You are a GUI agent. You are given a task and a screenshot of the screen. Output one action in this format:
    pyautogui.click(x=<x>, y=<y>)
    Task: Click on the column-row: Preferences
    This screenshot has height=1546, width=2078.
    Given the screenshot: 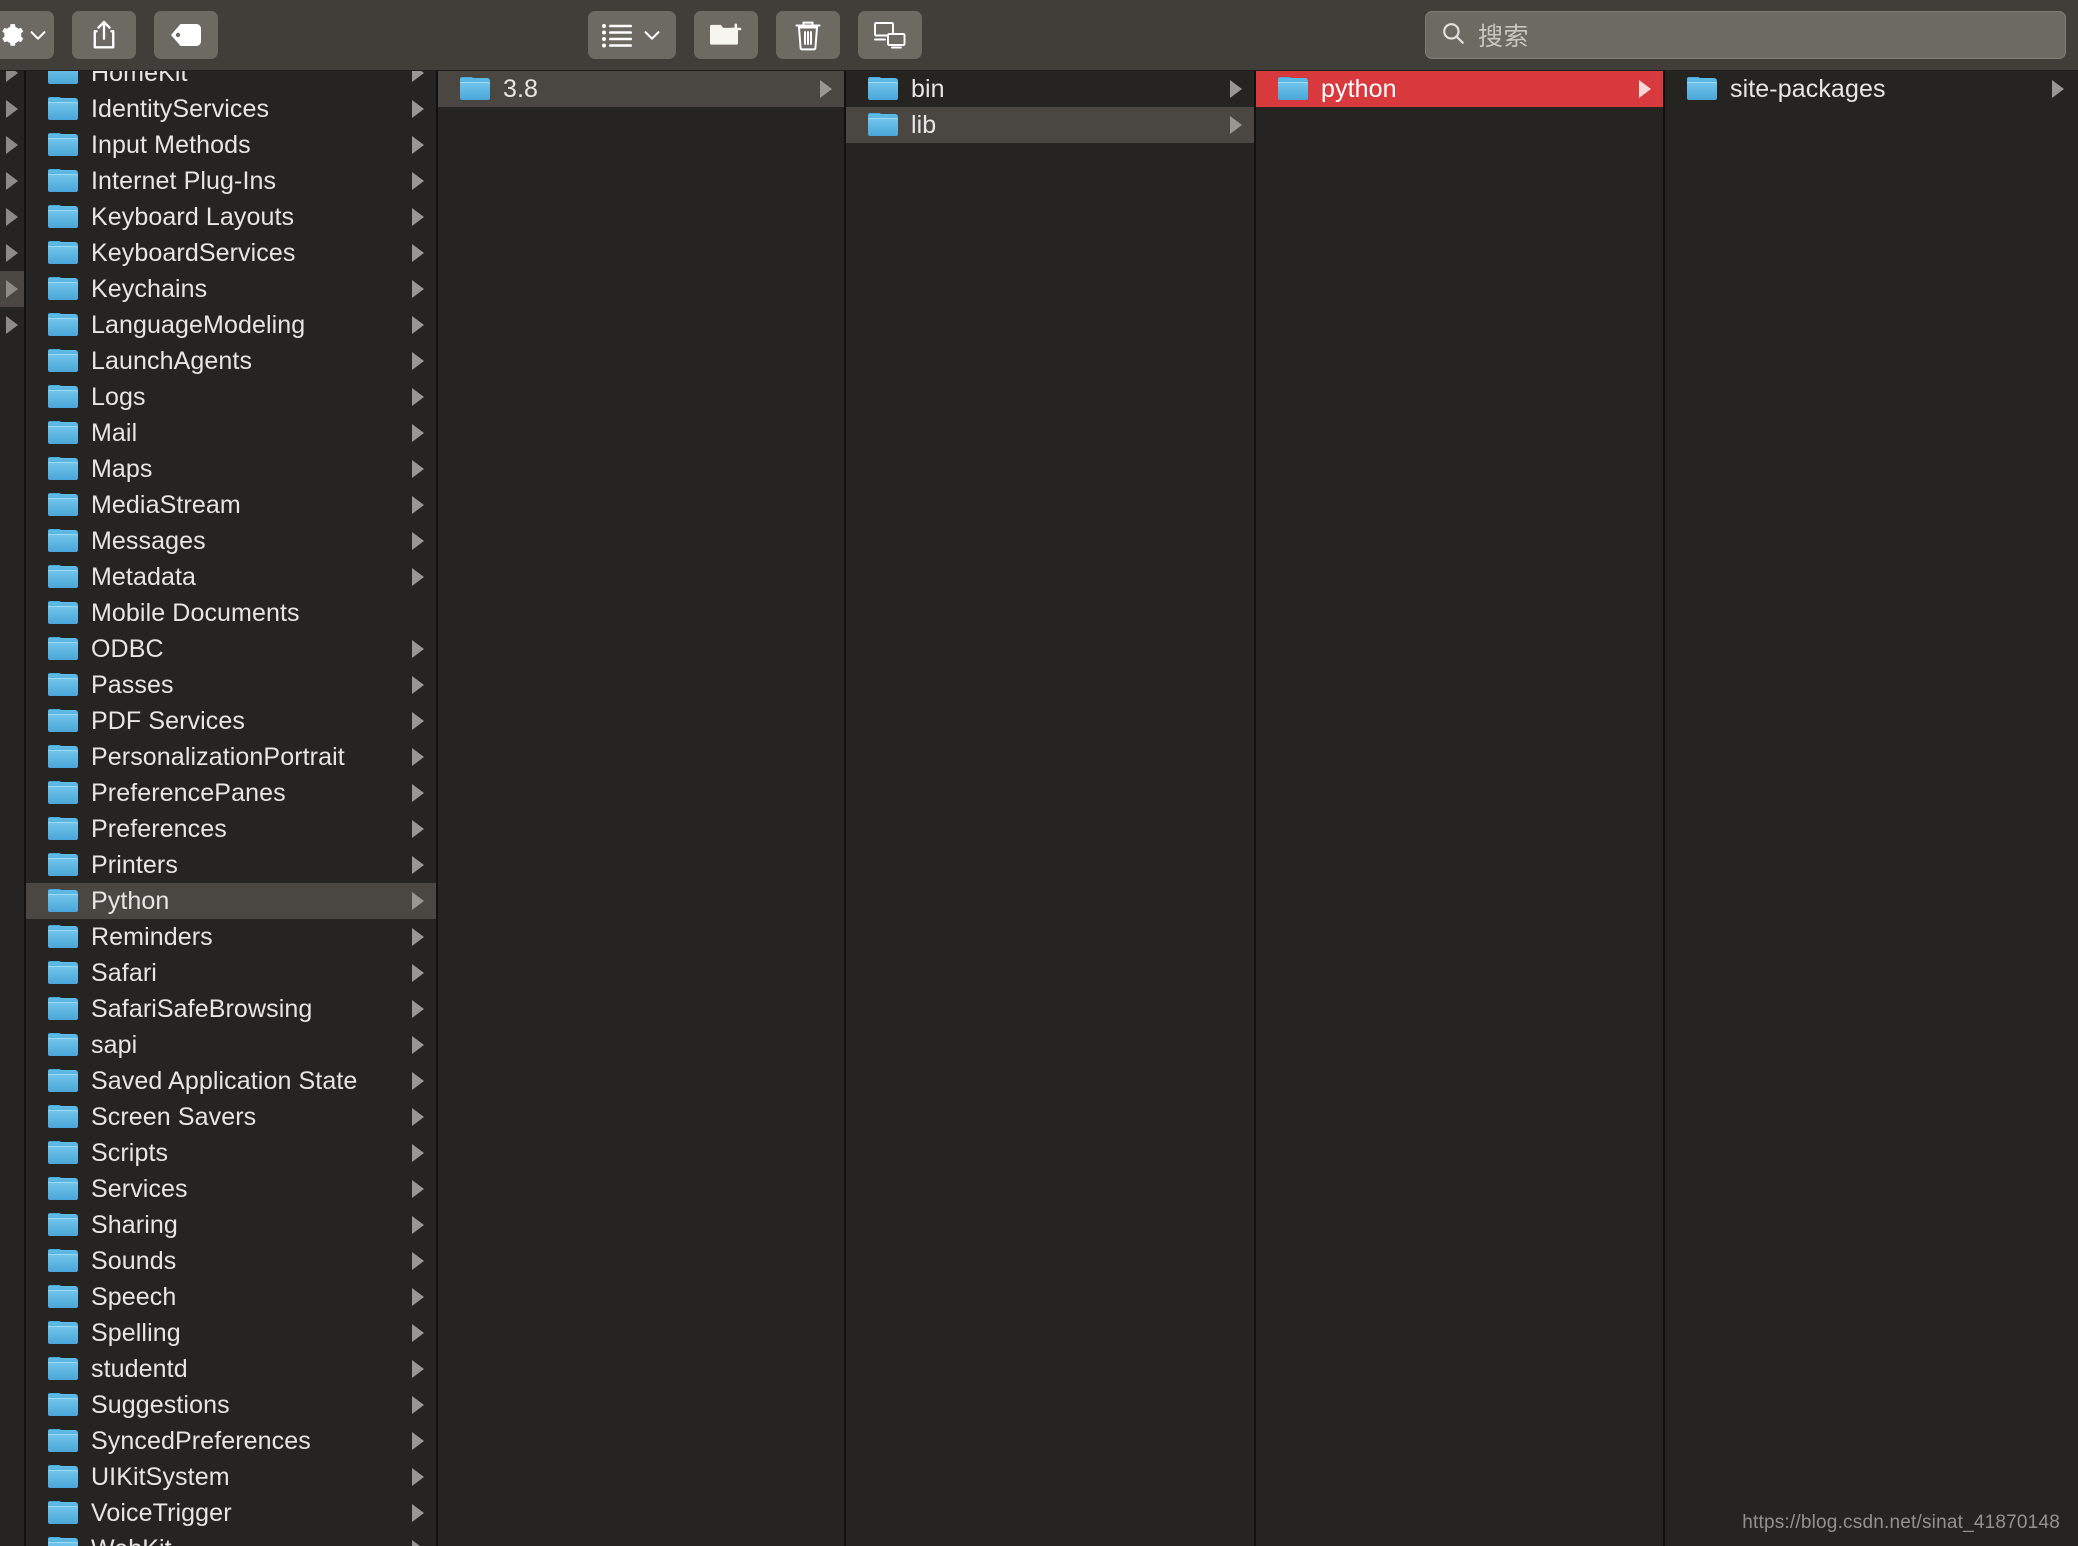 What is the action you would take?
    pyautogui.click(x=231, y=829)
    